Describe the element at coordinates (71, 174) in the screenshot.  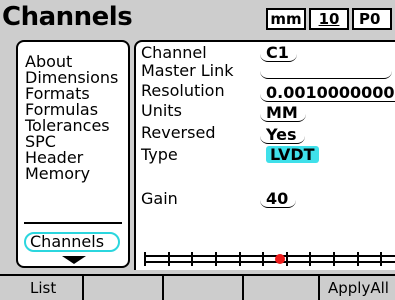
I see `menu-item-memory: Memory` at that location.